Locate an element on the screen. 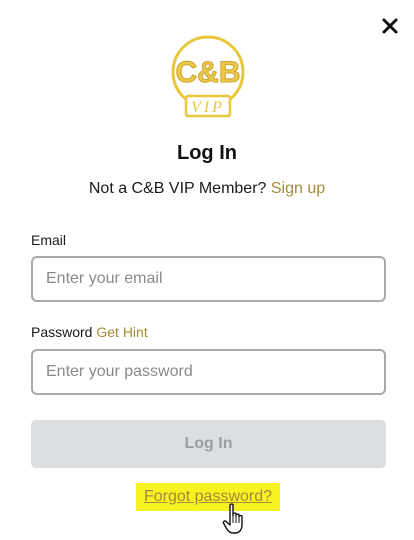 This screenshot has width=414, height=540. logo-text-bottom: VIP is located at coordinates (208, 107).